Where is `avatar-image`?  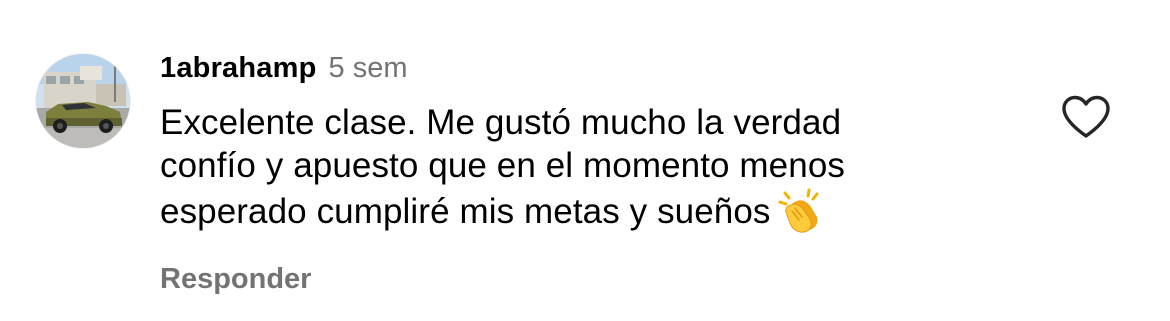
avatar-image is located at coordinates (83, 101).